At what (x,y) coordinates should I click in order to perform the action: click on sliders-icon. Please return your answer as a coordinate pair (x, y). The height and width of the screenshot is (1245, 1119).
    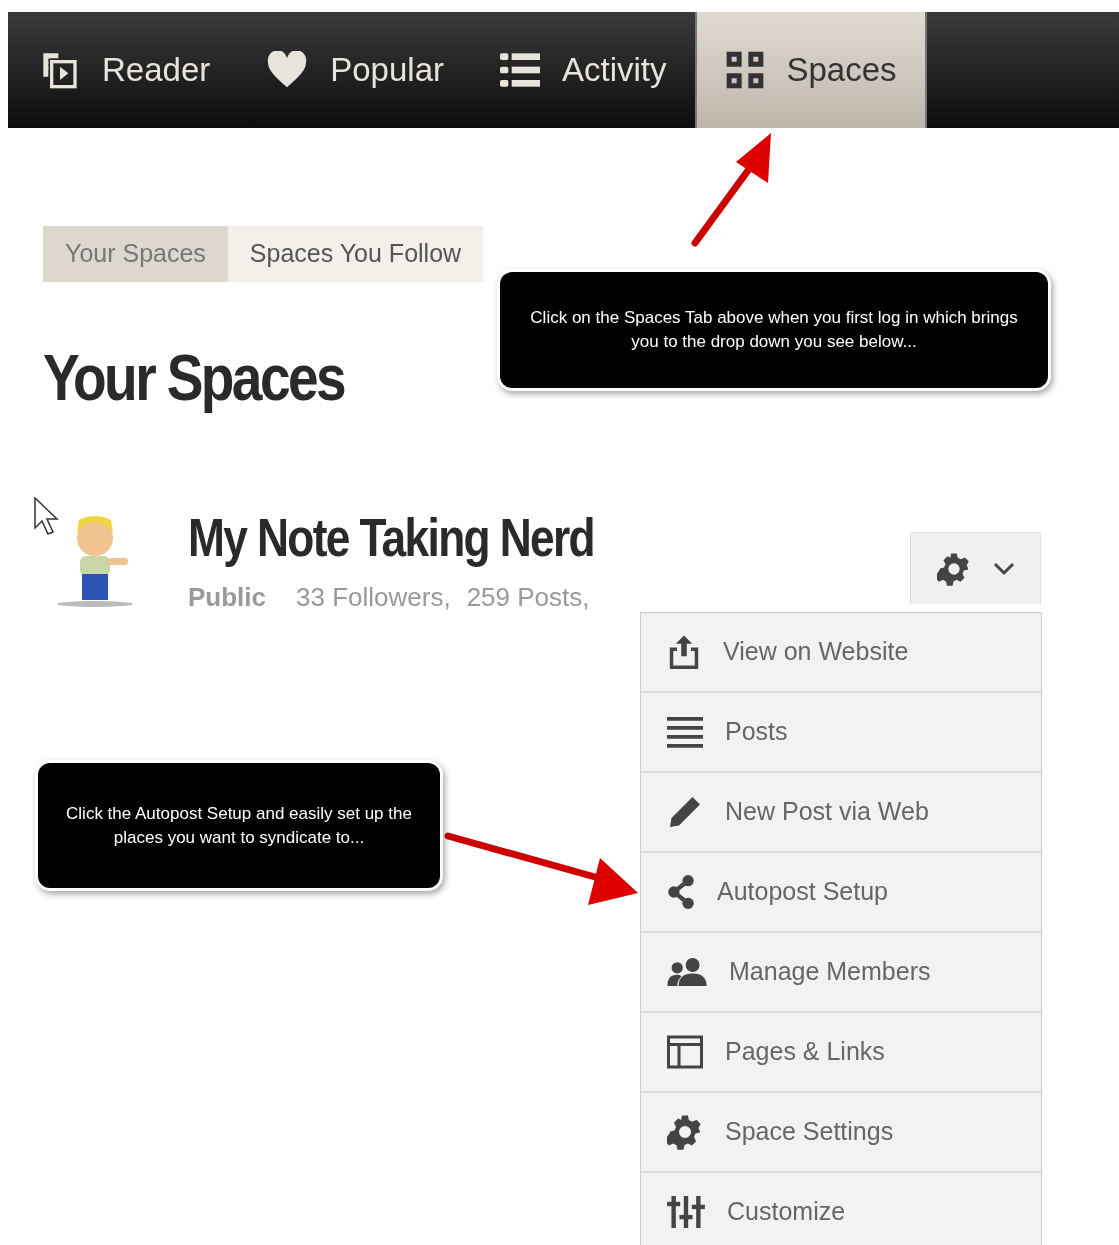
    Looking at the image, I should click on (686, 1212).